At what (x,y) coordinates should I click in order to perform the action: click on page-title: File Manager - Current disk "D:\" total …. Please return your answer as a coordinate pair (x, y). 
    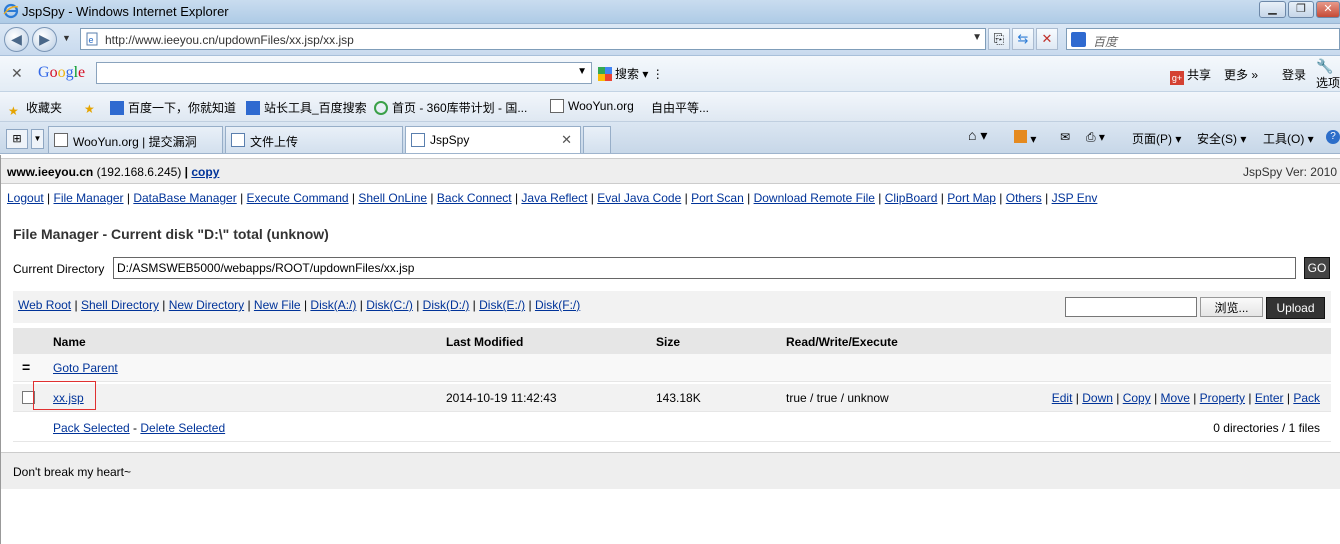
    Looking at the image, I should click on (171, 234).